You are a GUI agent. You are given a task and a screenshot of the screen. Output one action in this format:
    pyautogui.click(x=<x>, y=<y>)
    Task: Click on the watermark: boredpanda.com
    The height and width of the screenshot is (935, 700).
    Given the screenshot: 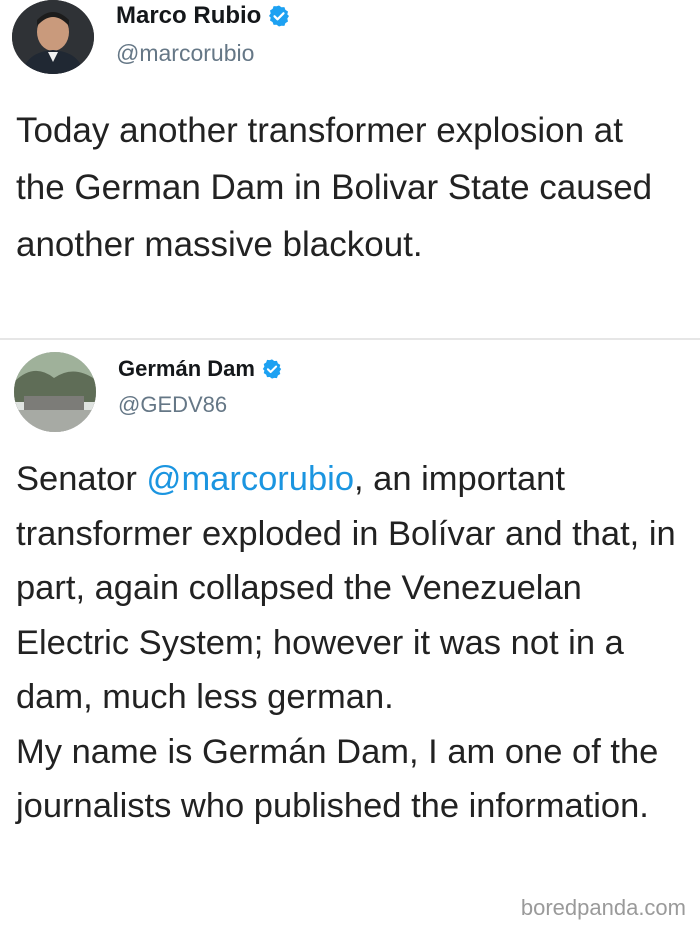 What is the action you would take?
    pyautogui.click(x=603, y=907)
    